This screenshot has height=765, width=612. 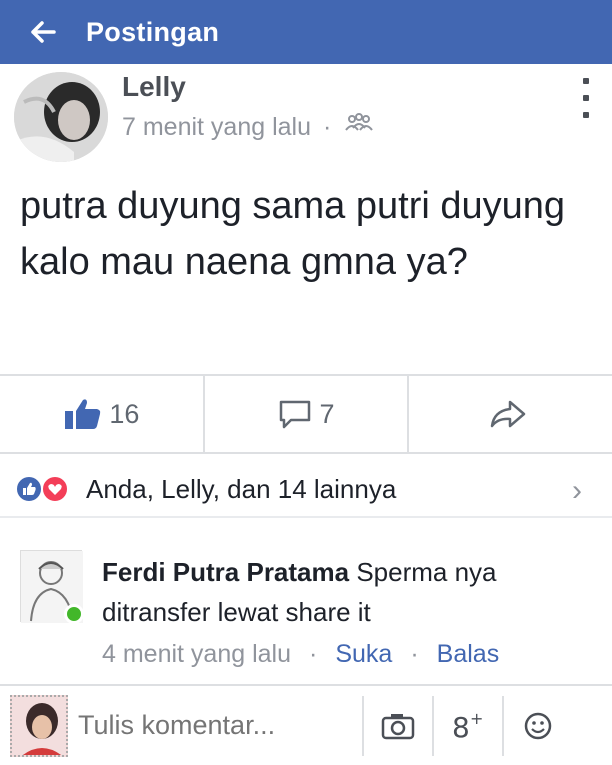 What do you see at coordinates (83, 414) in the screenshot?
I see `thumbs-up-icon` at bounding box center [83, 414].